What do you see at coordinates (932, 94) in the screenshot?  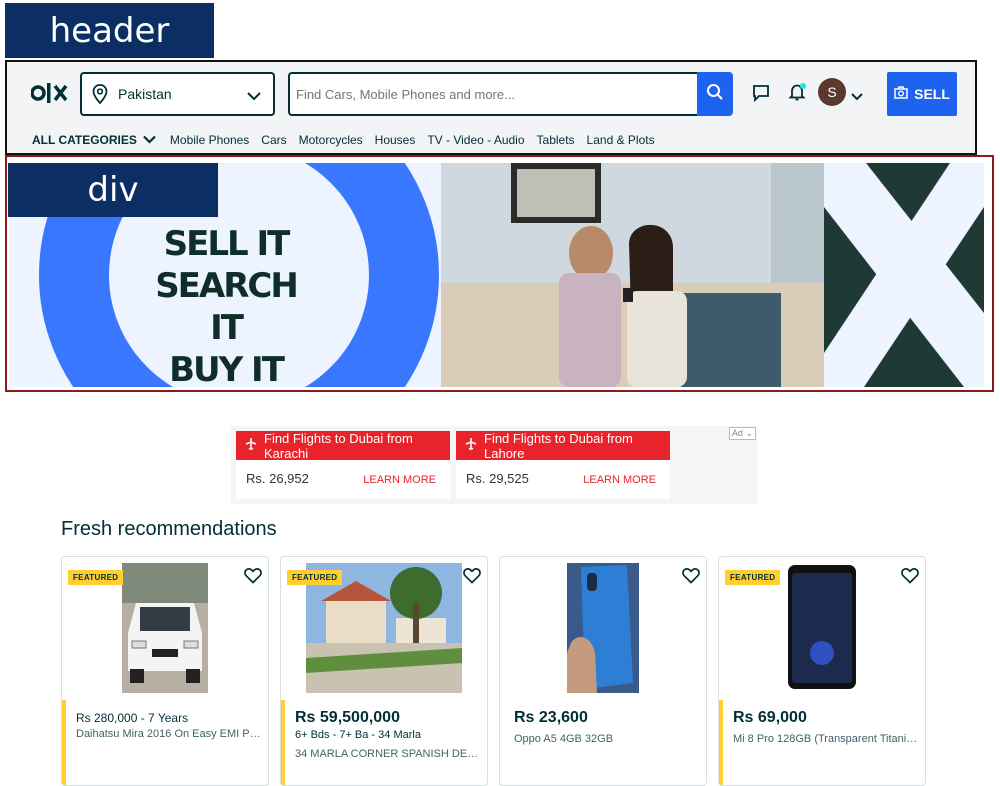 I see `sell-label: SELL` at bounding box center [932, 94].